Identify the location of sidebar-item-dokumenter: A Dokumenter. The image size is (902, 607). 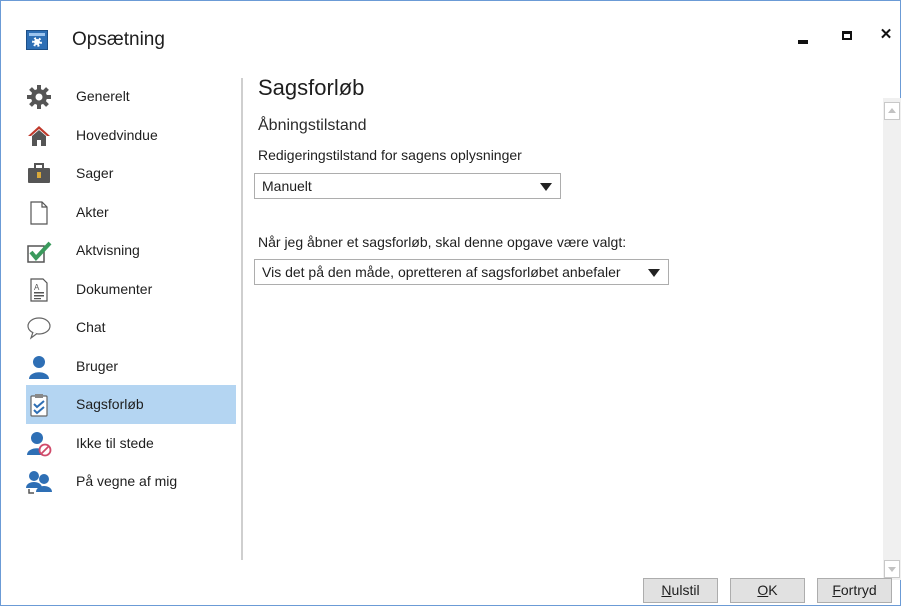
(131, 289).